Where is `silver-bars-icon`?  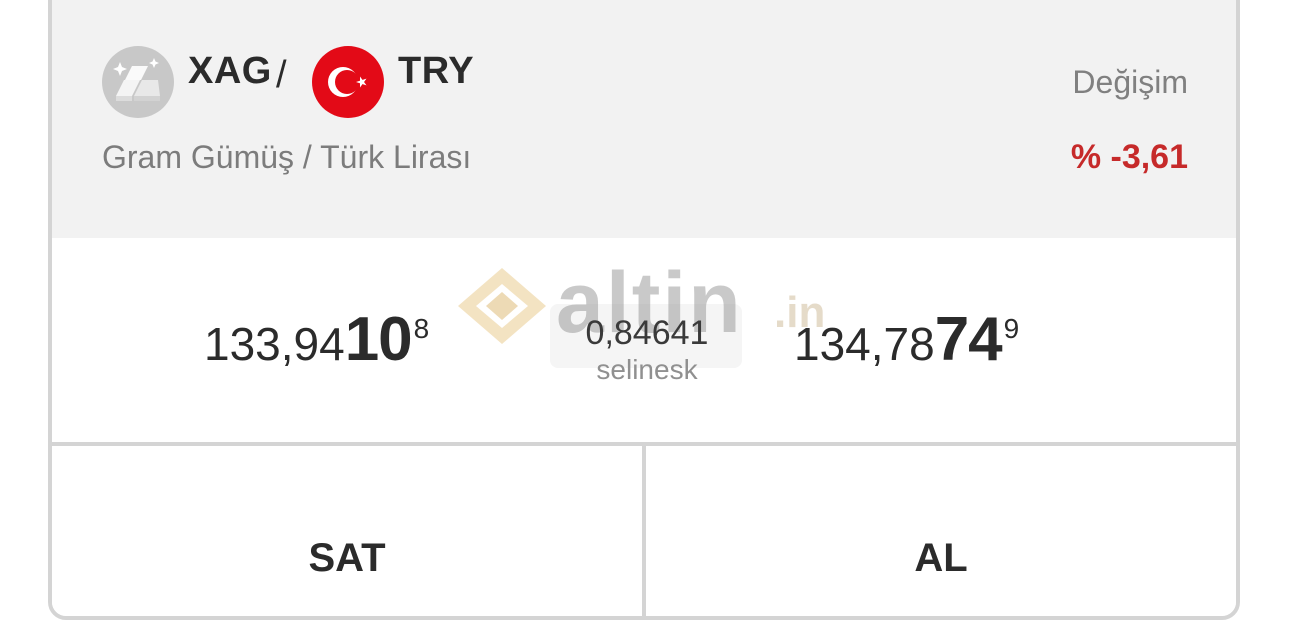 silver-bars-icon is located at coordinates (138, 82).